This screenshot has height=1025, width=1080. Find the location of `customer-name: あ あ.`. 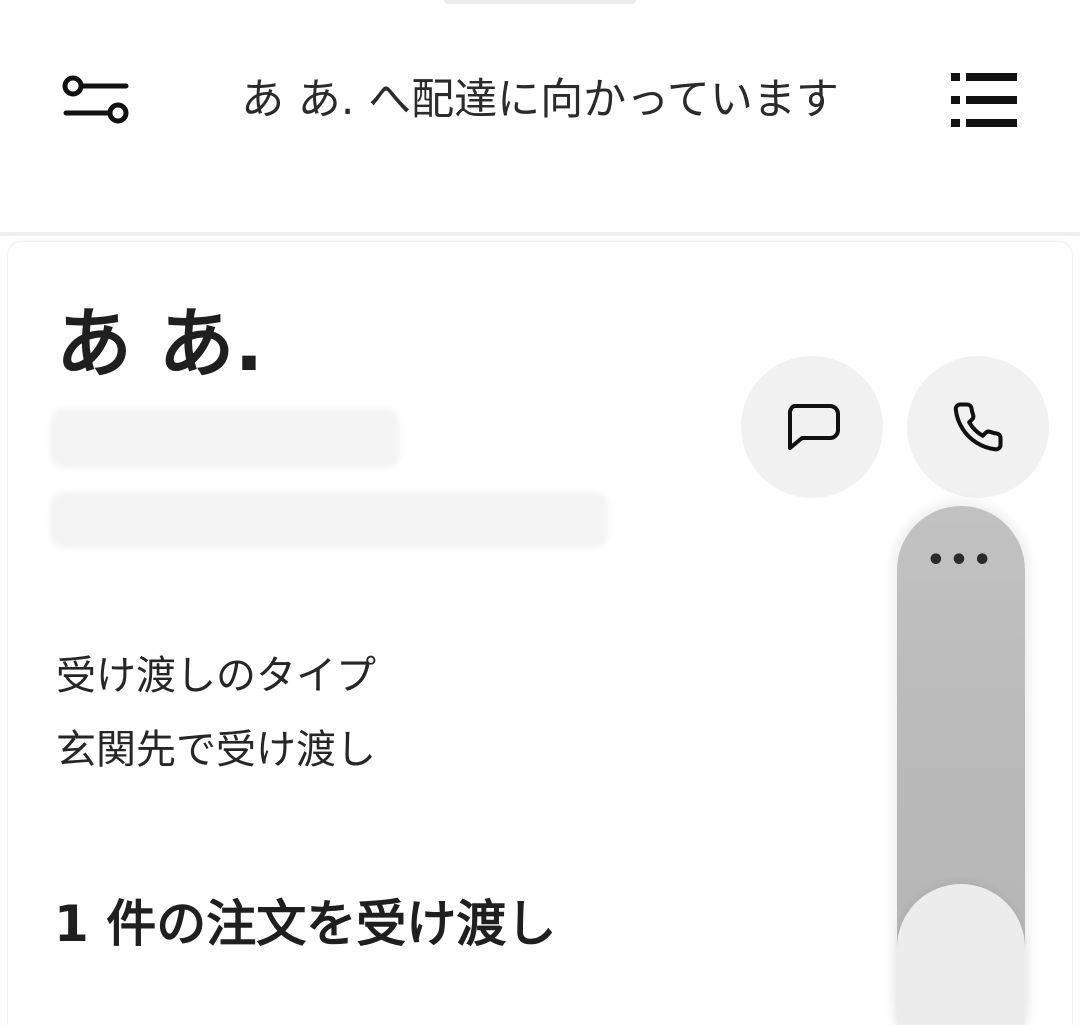

customer-name: あ あ. is located at coordinates (160, 343).